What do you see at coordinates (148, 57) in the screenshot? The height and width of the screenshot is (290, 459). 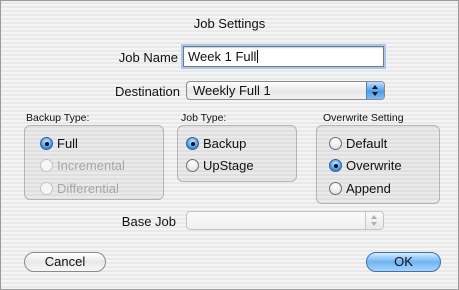 I see `job-name-label: Job Name` at bounding box center [148, 57].